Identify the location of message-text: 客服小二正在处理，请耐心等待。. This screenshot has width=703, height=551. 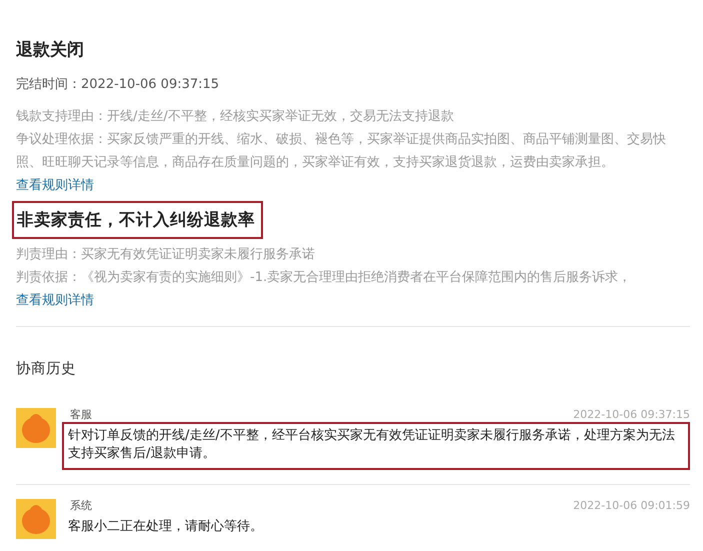
(165, 527).